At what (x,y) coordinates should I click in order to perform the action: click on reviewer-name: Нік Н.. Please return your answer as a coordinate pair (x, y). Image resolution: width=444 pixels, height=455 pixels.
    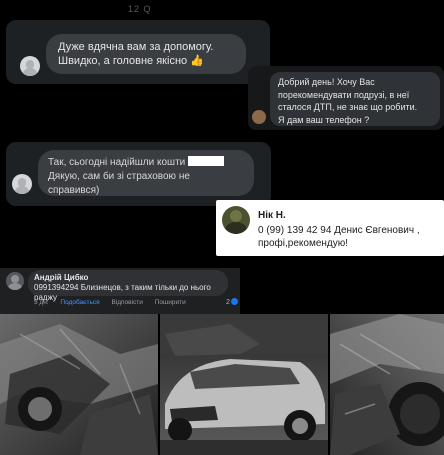
    Looking at the image, I should click on (272, 215).